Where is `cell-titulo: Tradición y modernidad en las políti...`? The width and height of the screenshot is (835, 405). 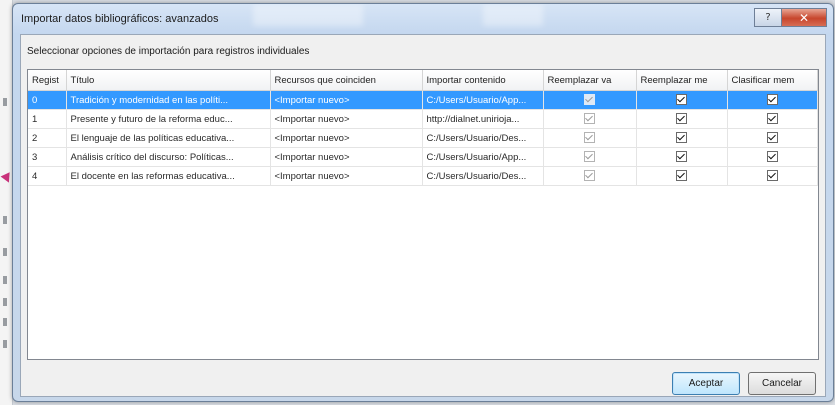 cell-titulo: Tradición y modernidad en las políti... is located at coordinates (168, 100).